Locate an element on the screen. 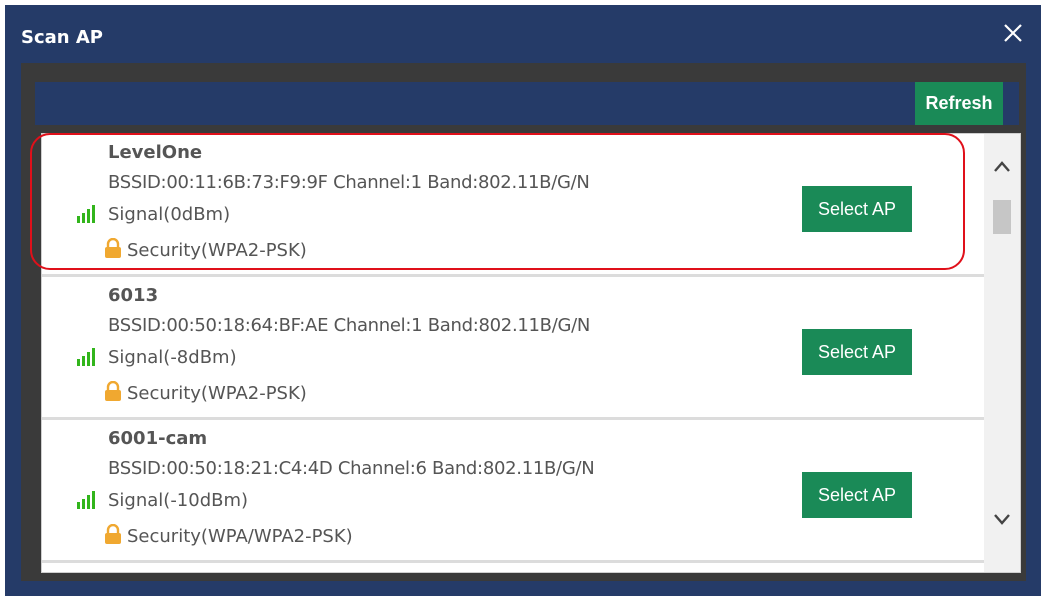 The image size is (1048, 601). vertical-scrollbar is located at coordinates (1002, 353).